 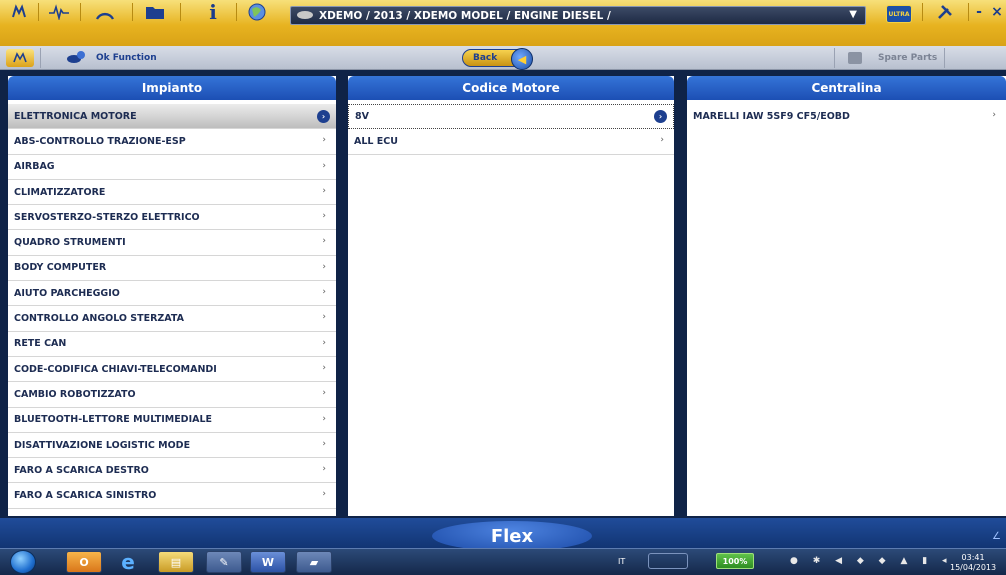 I want to click on folder-icon, so click(x=155, y=12).